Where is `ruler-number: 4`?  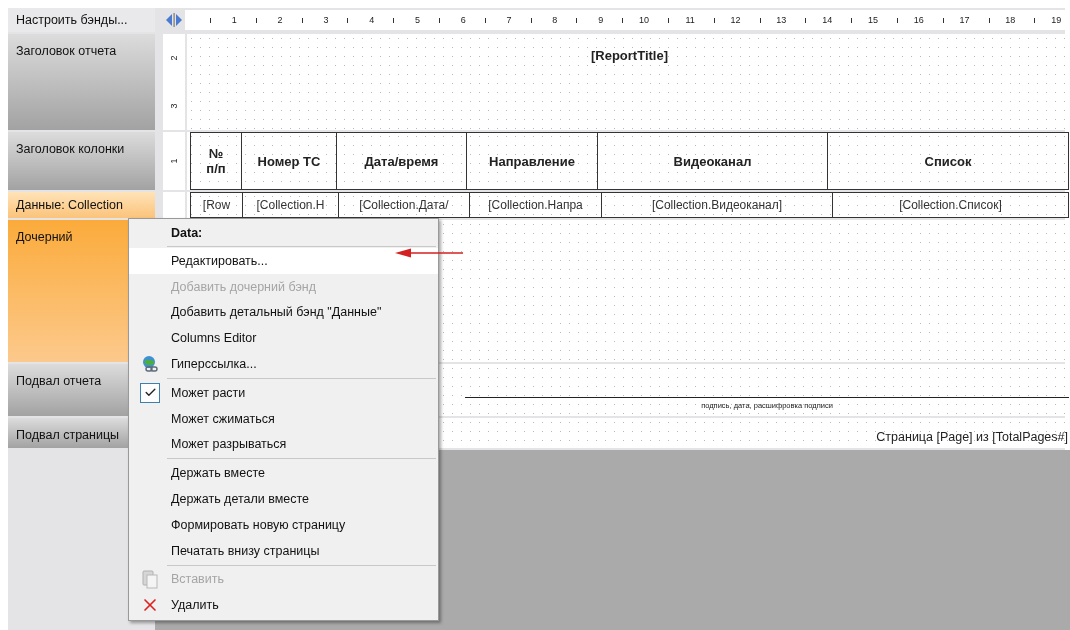
ruler-number: 4 is located at coordinates (372, 20).